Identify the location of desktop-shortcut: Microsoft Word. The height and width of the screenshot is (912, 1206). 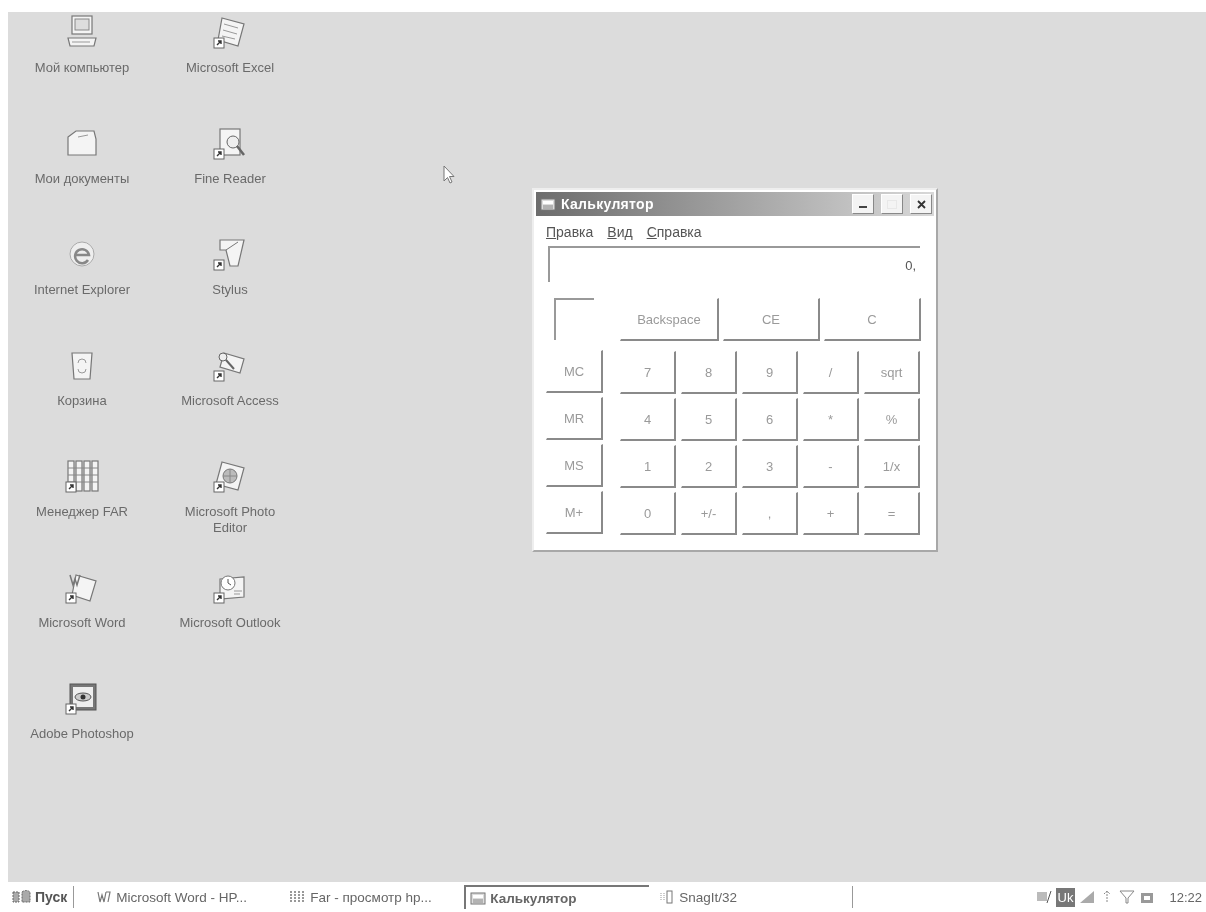
(82, 624).